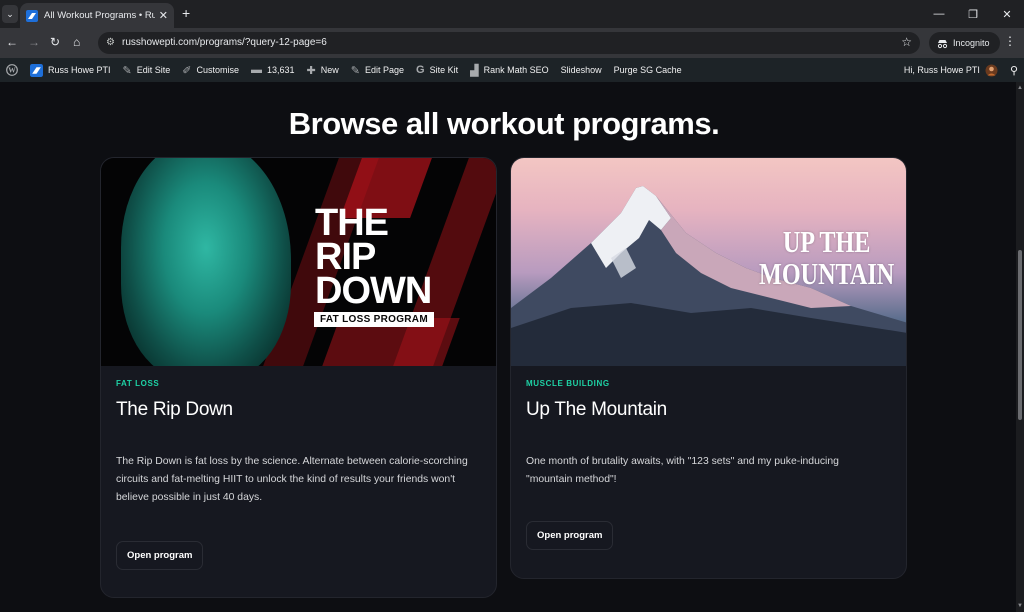 Image resolution: width=1024 pixels, height=612 pixels. I want to click on comments-bubble-icon: ▬, so click(257, 70).